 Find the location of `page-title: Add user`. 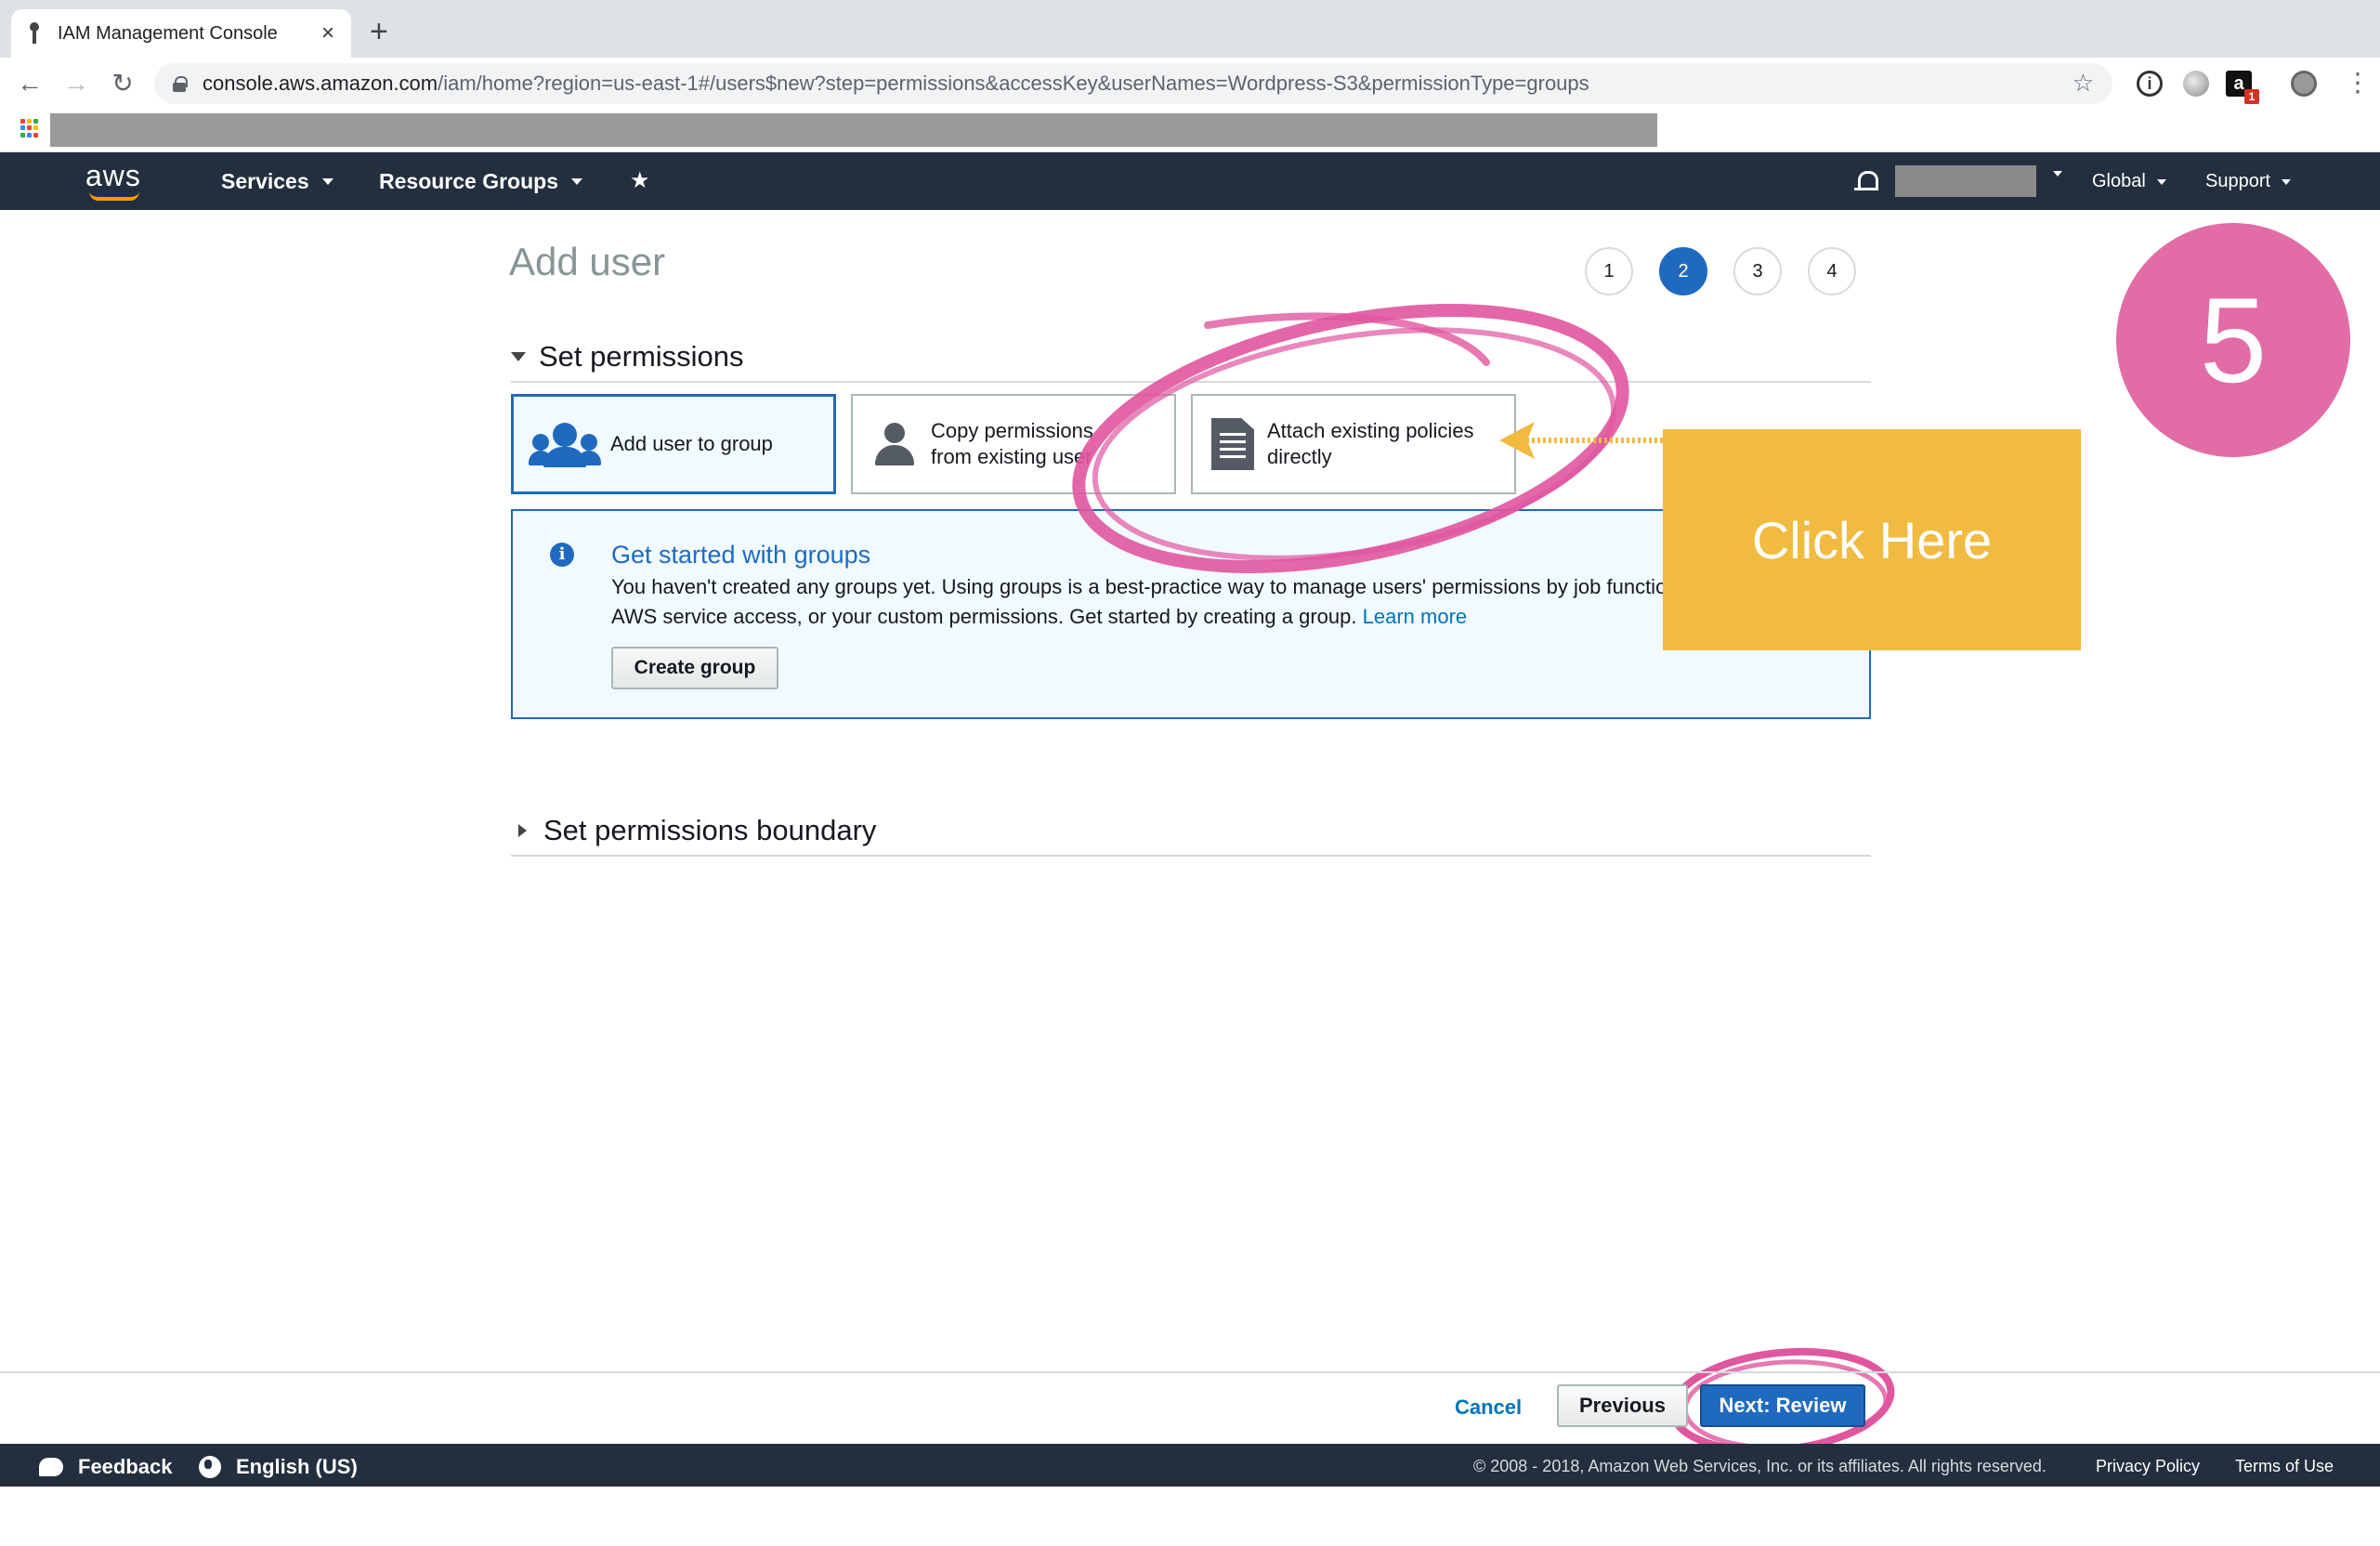

page-title: Add user is located at coordinates (587, 261).